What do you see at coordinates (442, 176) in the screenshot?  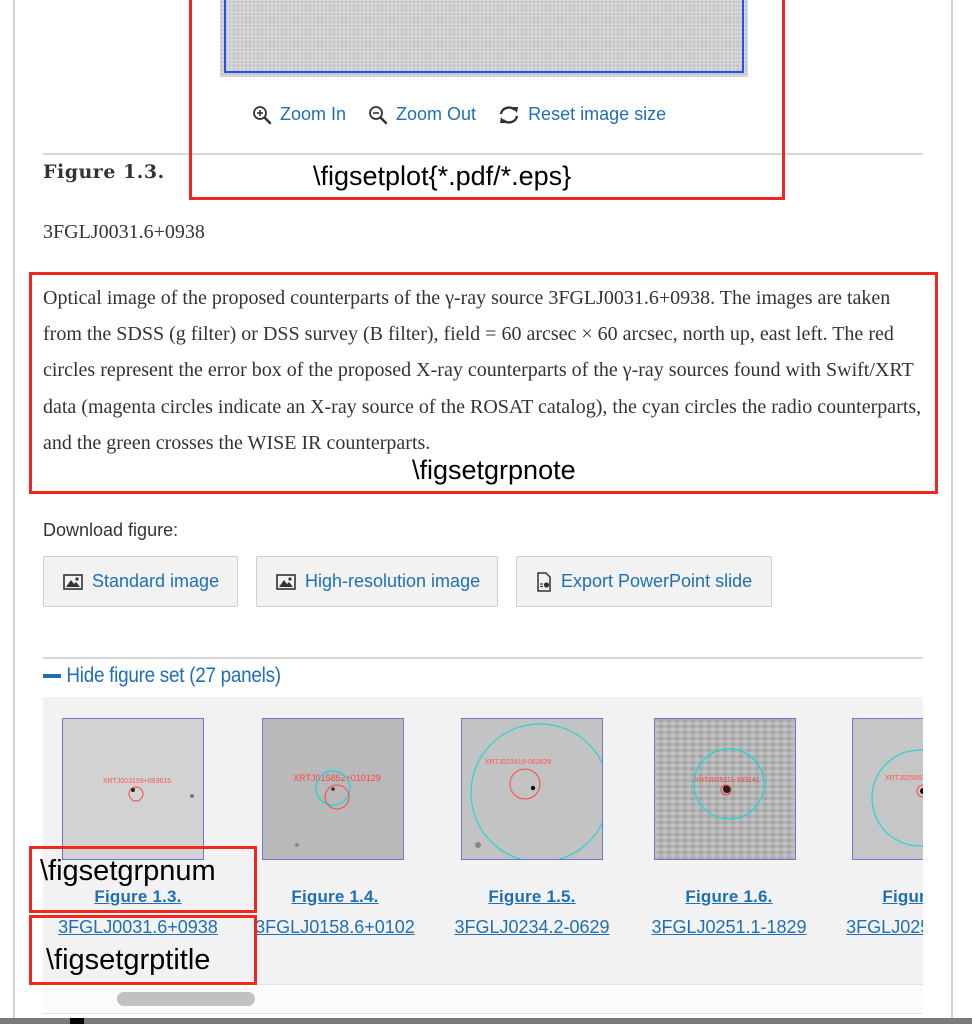 I see `annotation-label-figsetplot: \figsetplot{*.pdf/*.eps}` at bounding box center [442, 176].